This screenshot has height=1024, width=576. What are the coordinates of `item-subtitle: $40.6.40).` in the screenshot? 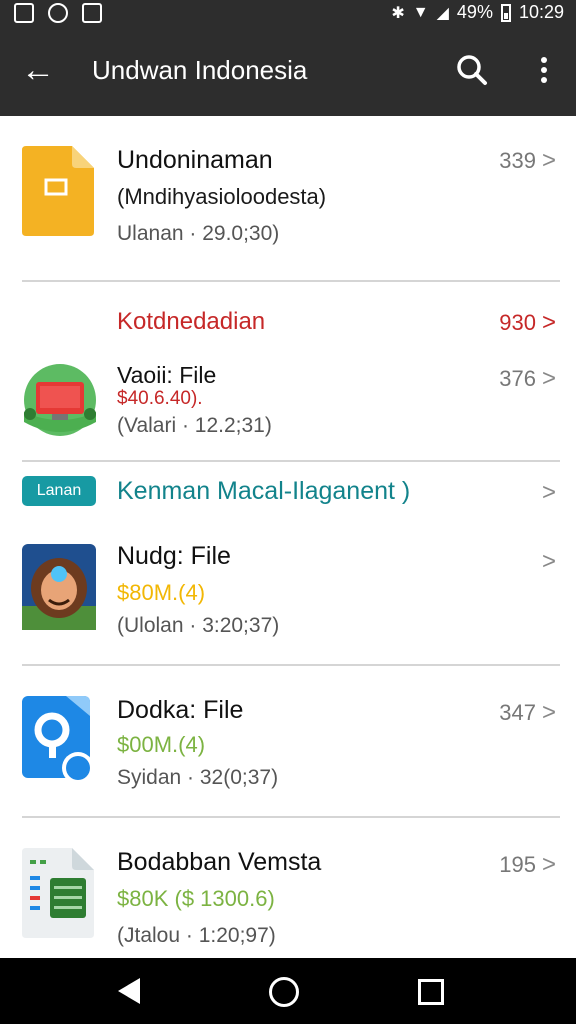 It's located at (160, 398).